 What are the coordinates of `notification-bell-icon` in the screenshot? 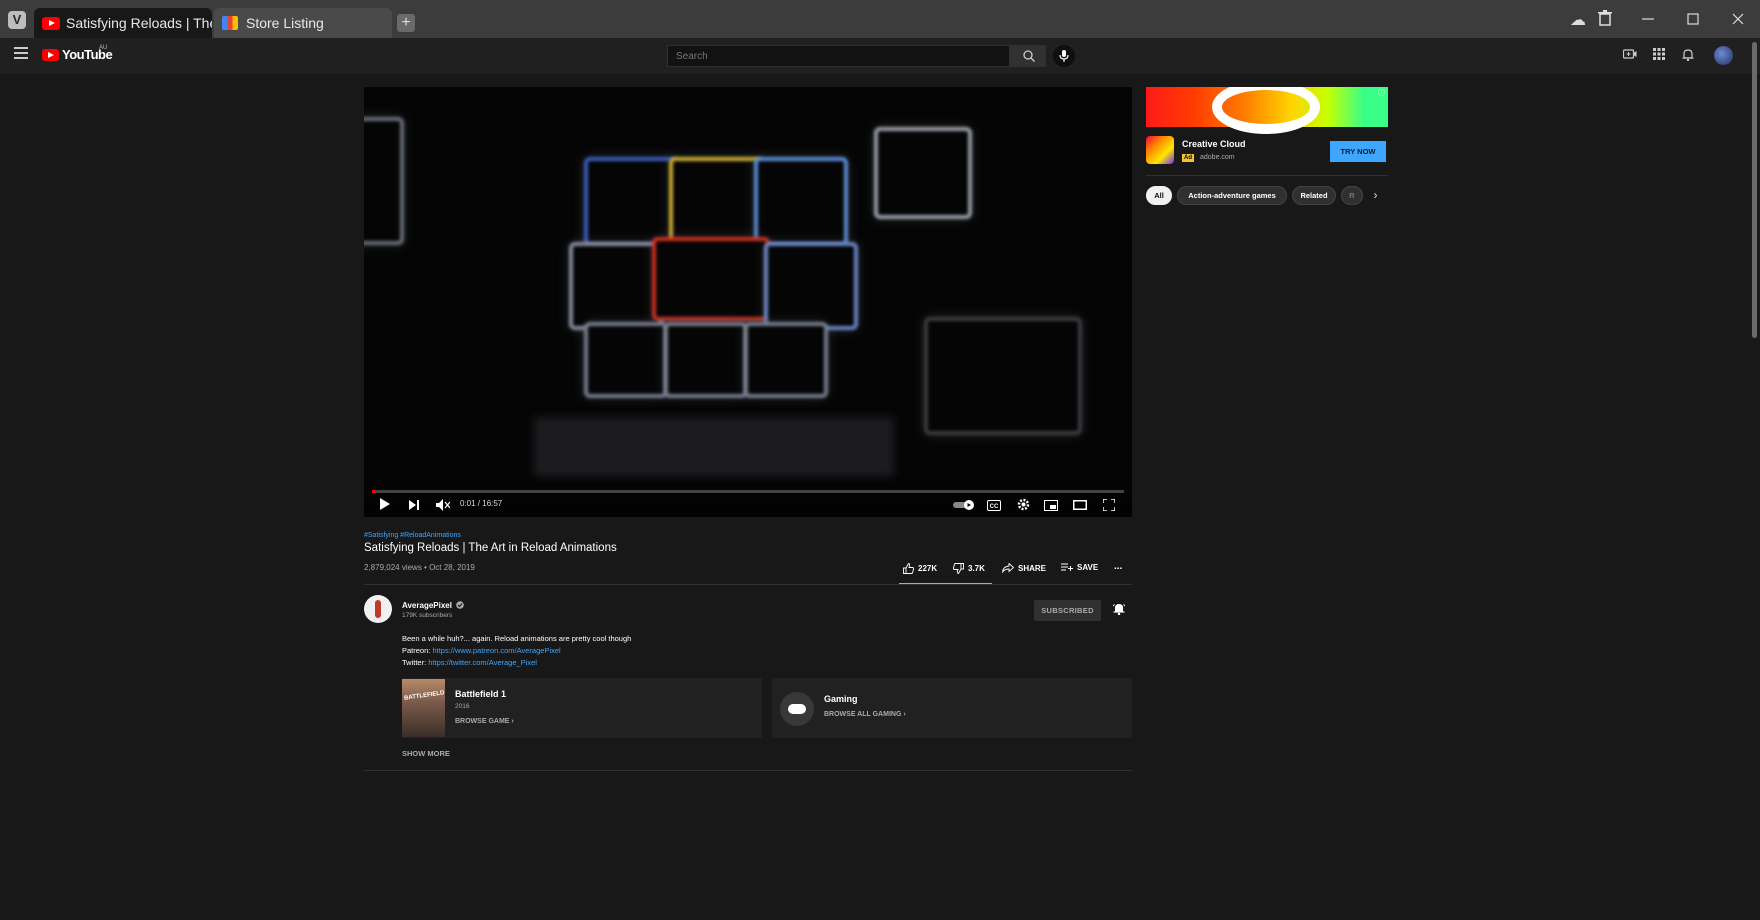 It's located at (1119, 609).